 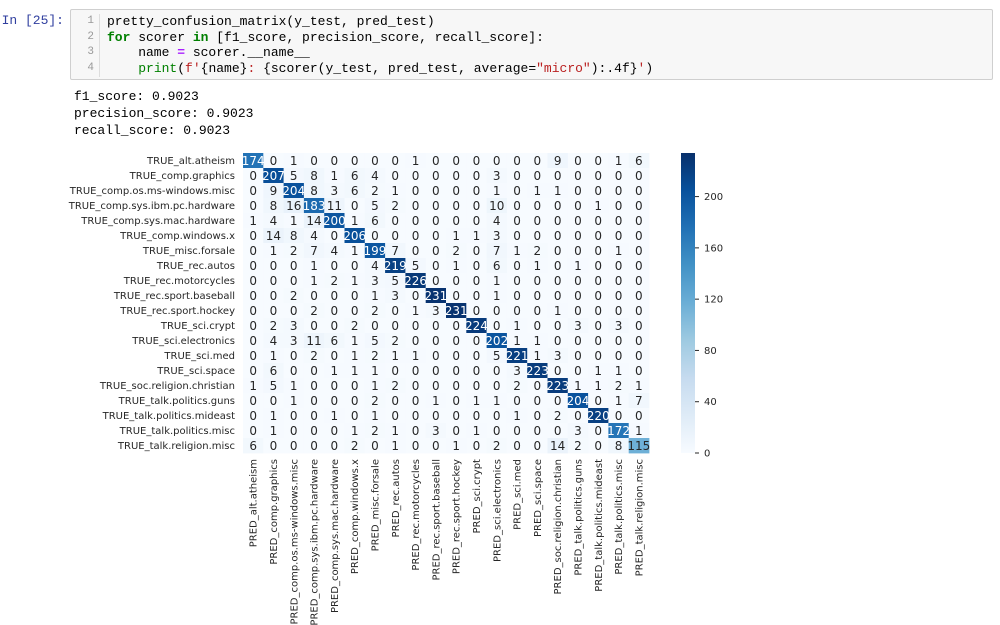 I want to click on column-label: PRED_rec.sport.hockey, so click(x=457, y=516).